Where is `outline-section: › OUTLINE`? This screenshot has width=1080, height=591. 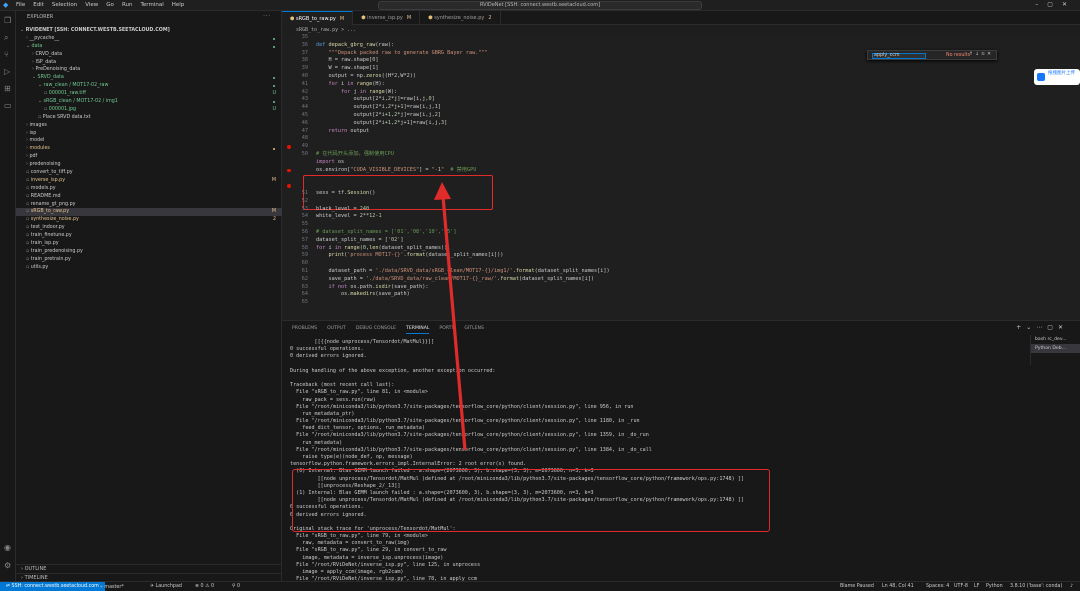
outline-section: › OUTLINE is located at coordinates (149, 568).